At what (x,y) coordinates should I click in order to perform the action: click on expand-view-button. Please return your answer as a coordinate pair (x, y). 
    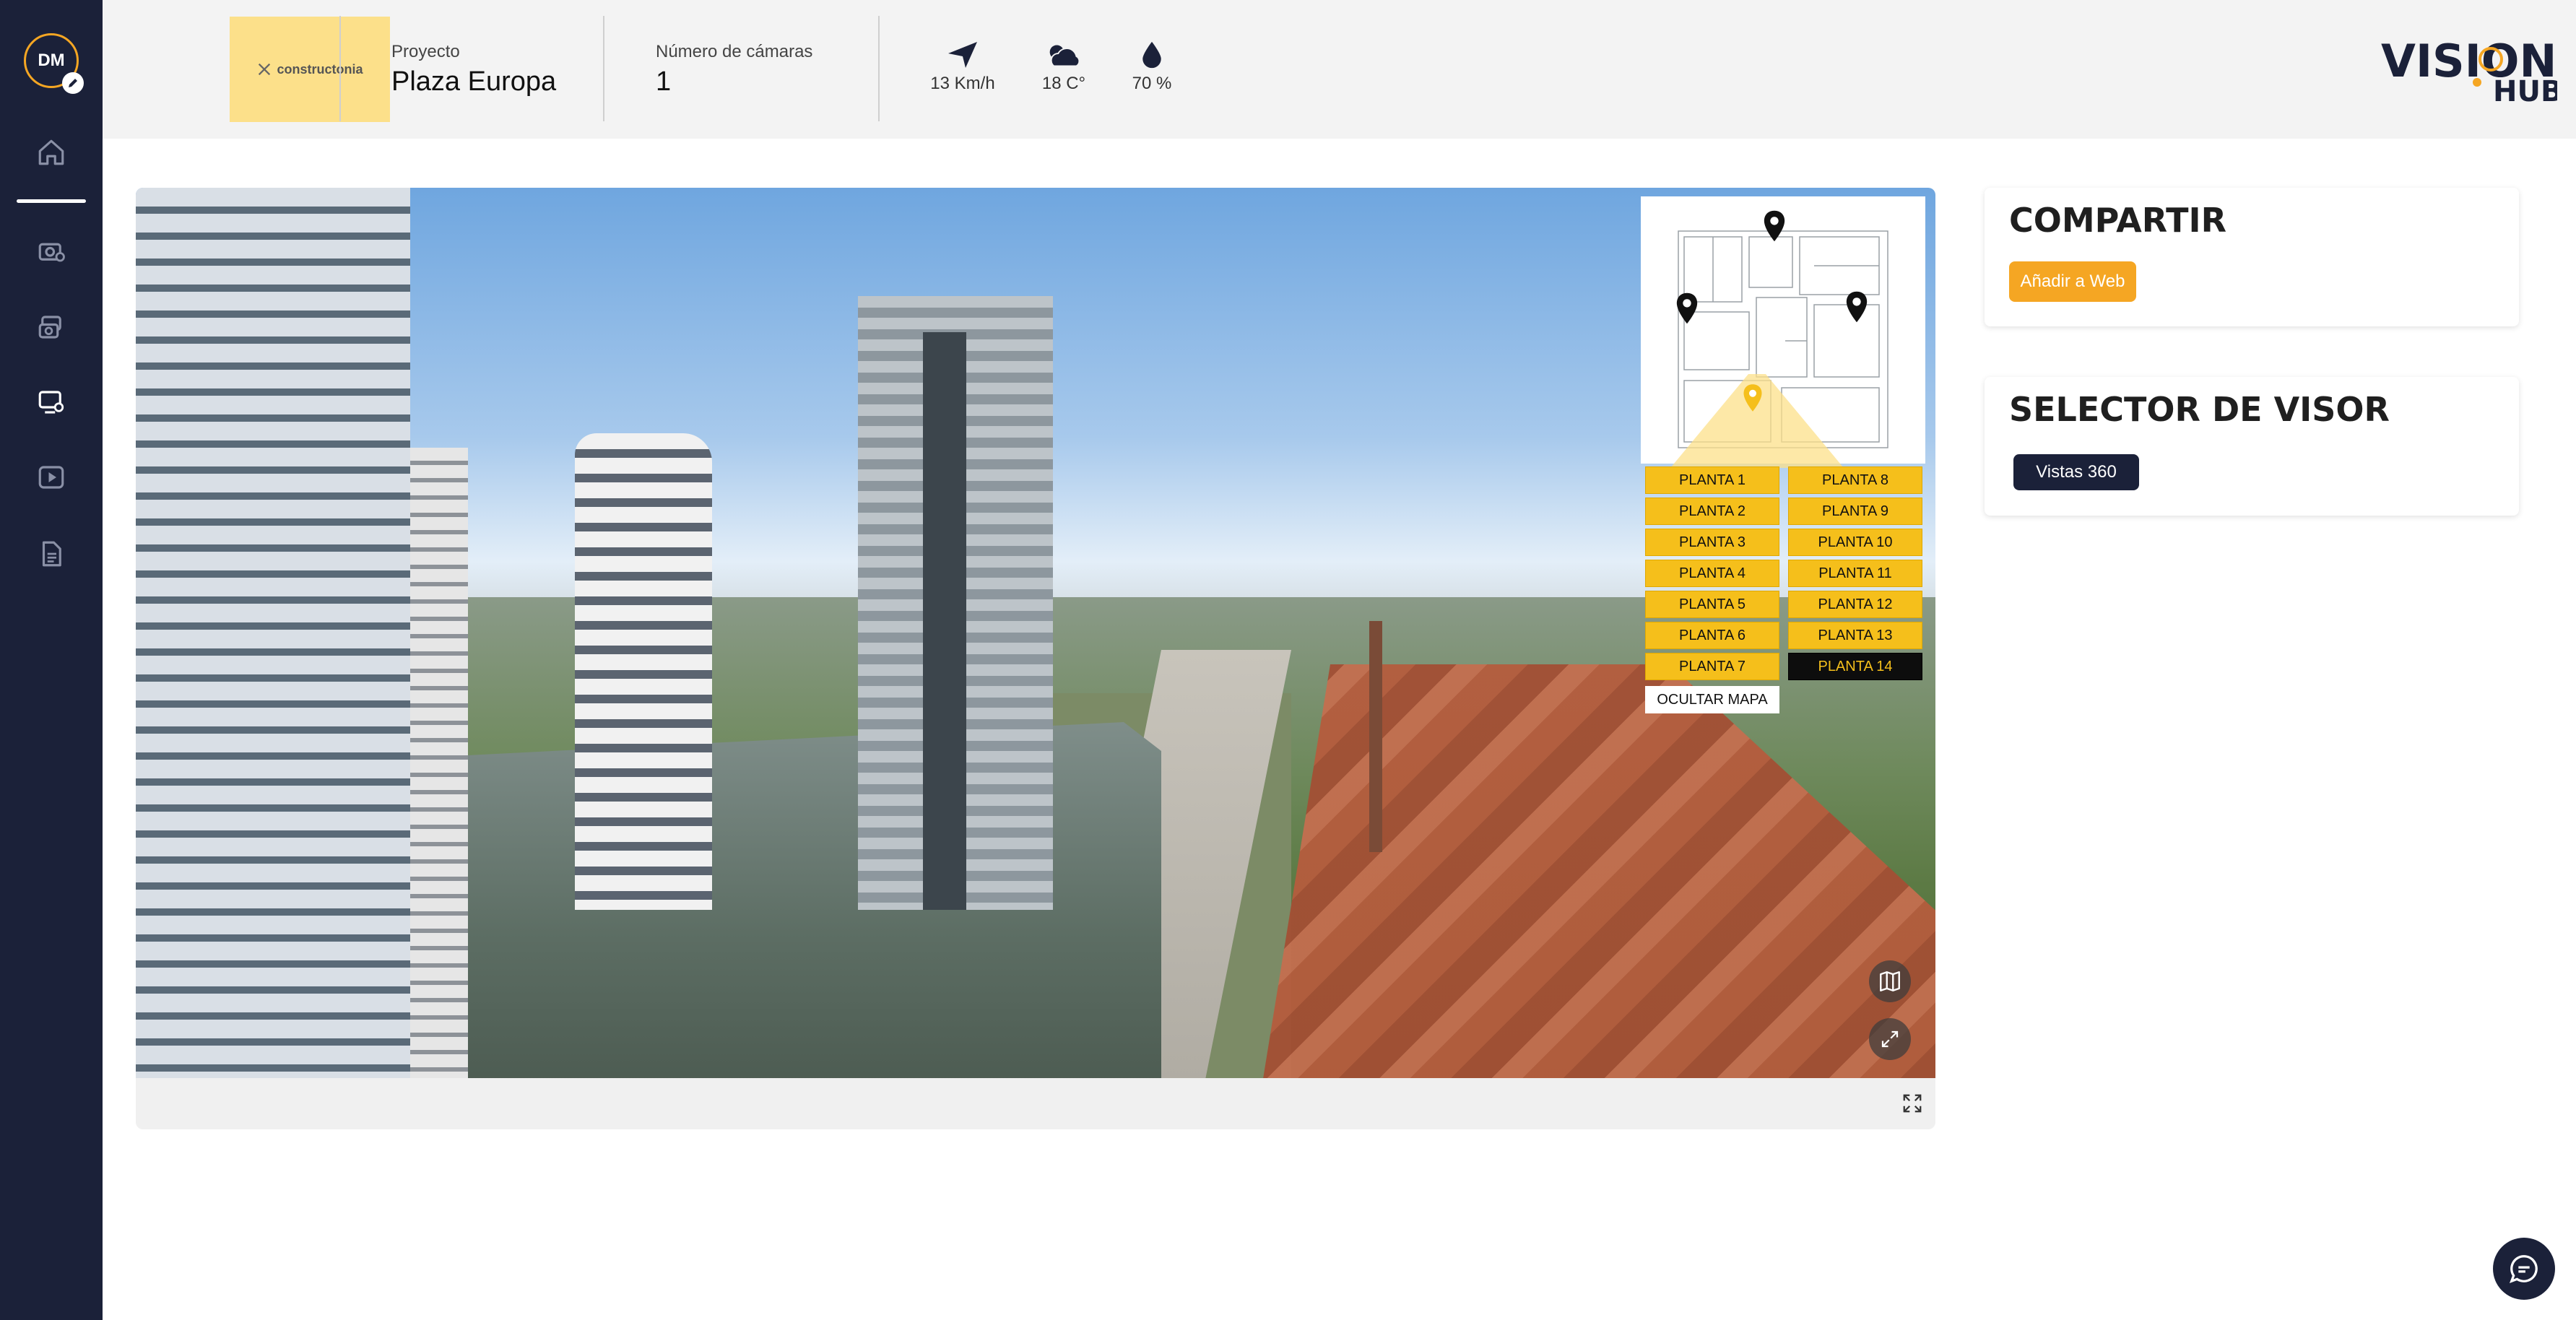
    Looking at the image, I should click on (1890, 1039).